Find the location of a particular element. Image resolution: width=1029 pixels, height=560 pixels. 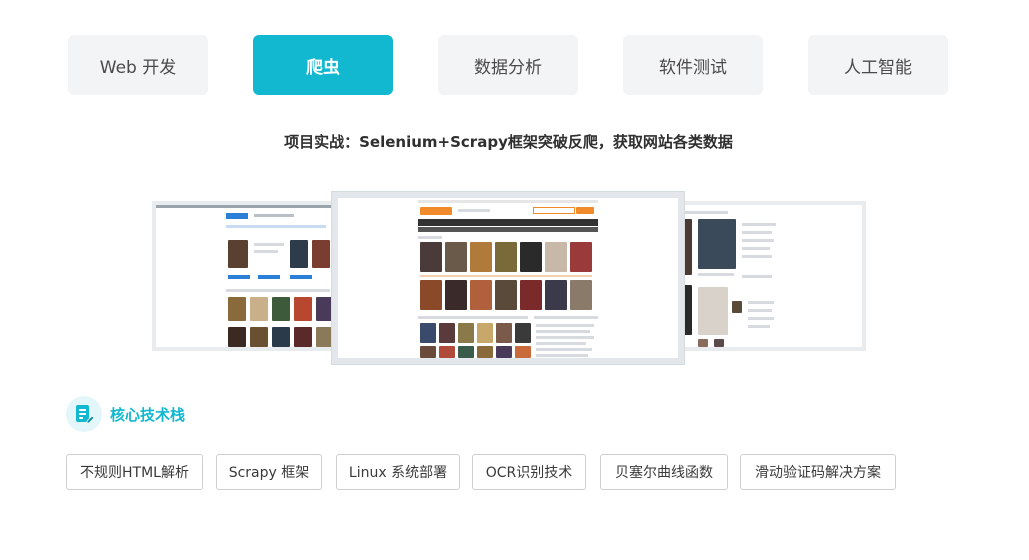

tag-label: Linux 系统部署 is located at coordinates (398, 473).